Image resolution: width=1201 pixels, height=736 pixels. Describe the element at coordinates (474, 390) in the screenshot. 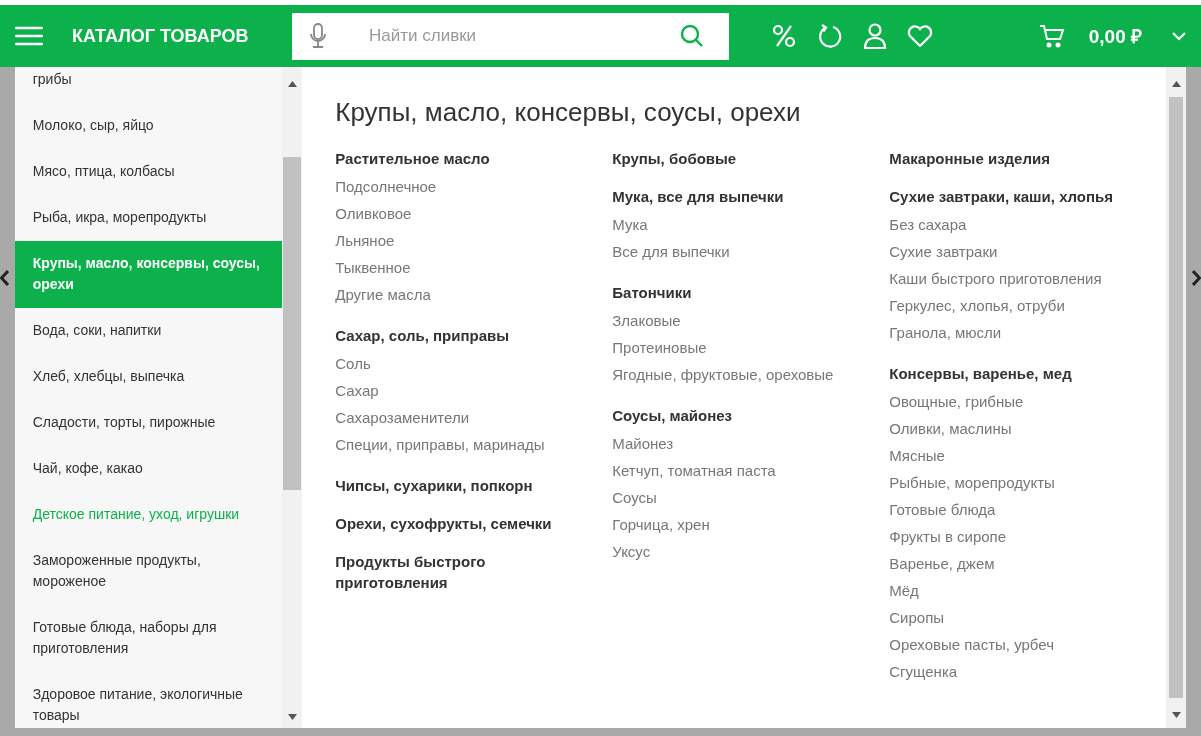

I see `subcategory-link: Сахар` at that location.